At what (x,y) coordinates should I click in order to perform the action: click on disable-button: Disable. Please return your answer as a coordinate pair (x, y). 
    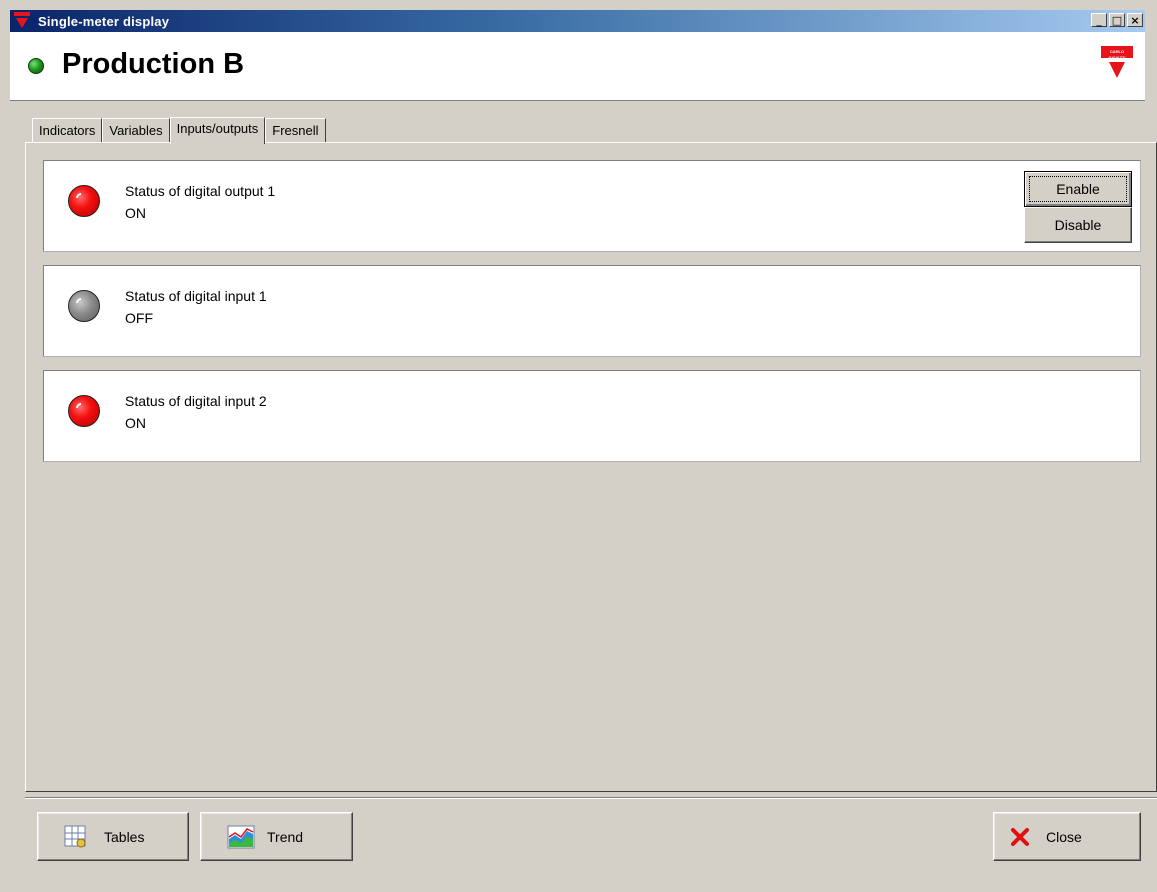
    Looking at the image, I should click on (1078, 225).